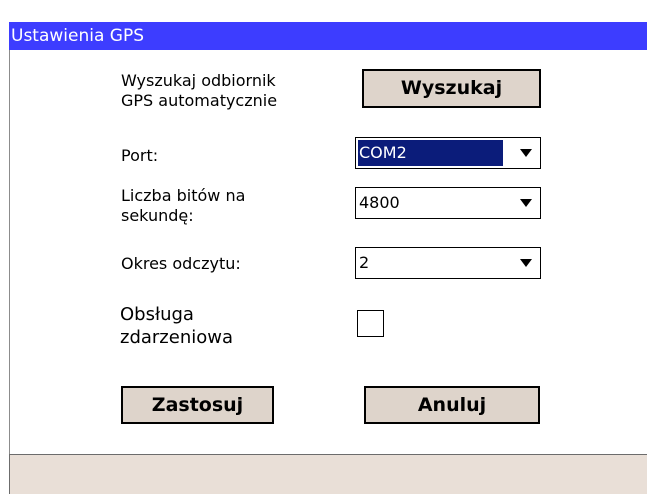 The height and width of the screenshot is (494, 647). Describe the element at coordinates (176, 326) in the screenshot. I see `events-label: Obsługa zdarzeniowa` at that location.